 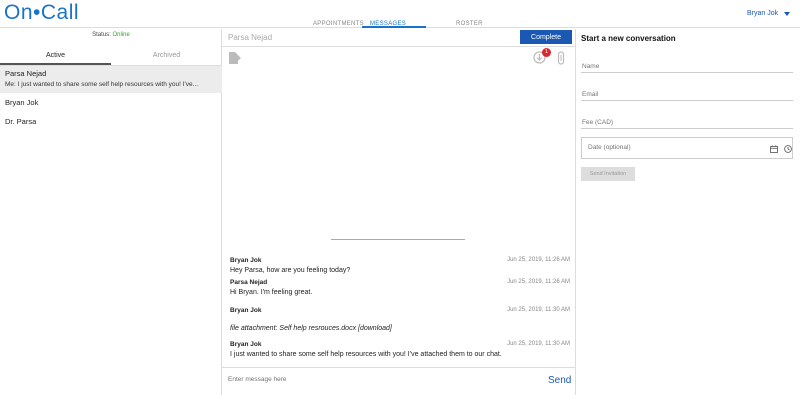 I want to click on message-composer: Send, so click(x=399, y=381).